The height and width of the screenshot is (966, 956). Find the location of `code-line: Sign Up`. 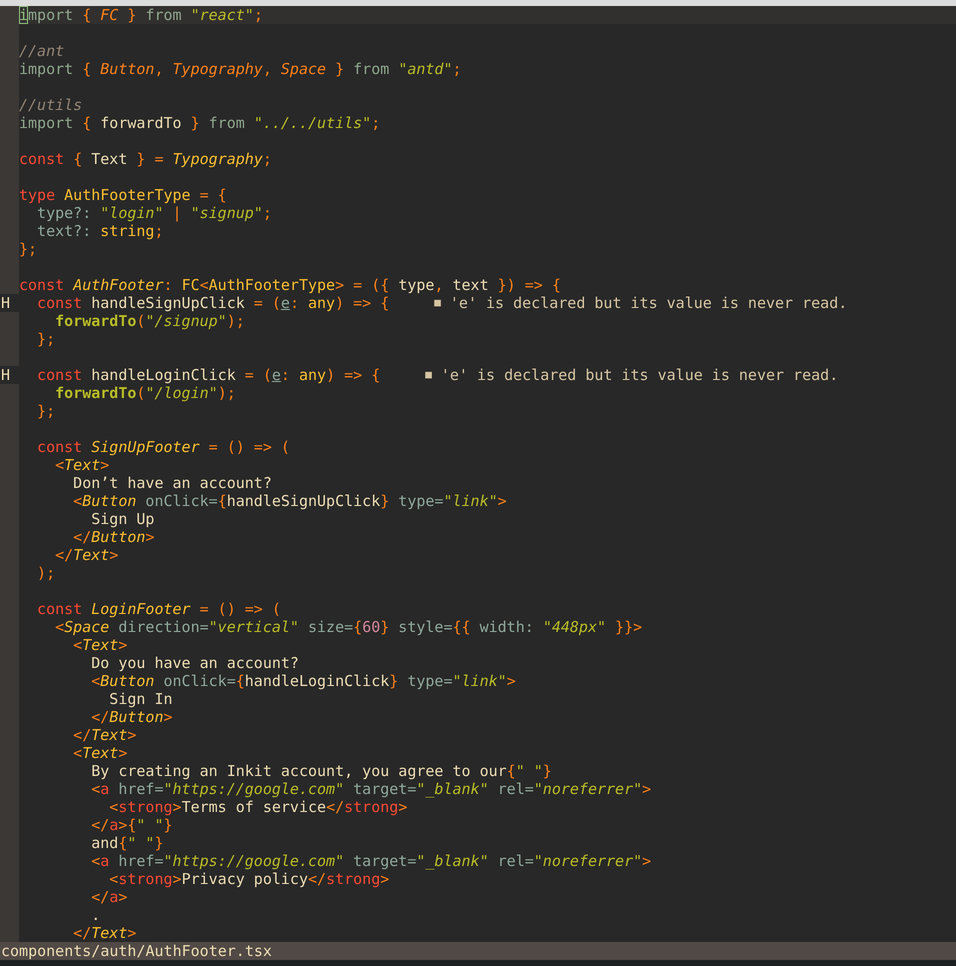

code-line: Sign Up is located at coordinates (123, 519).